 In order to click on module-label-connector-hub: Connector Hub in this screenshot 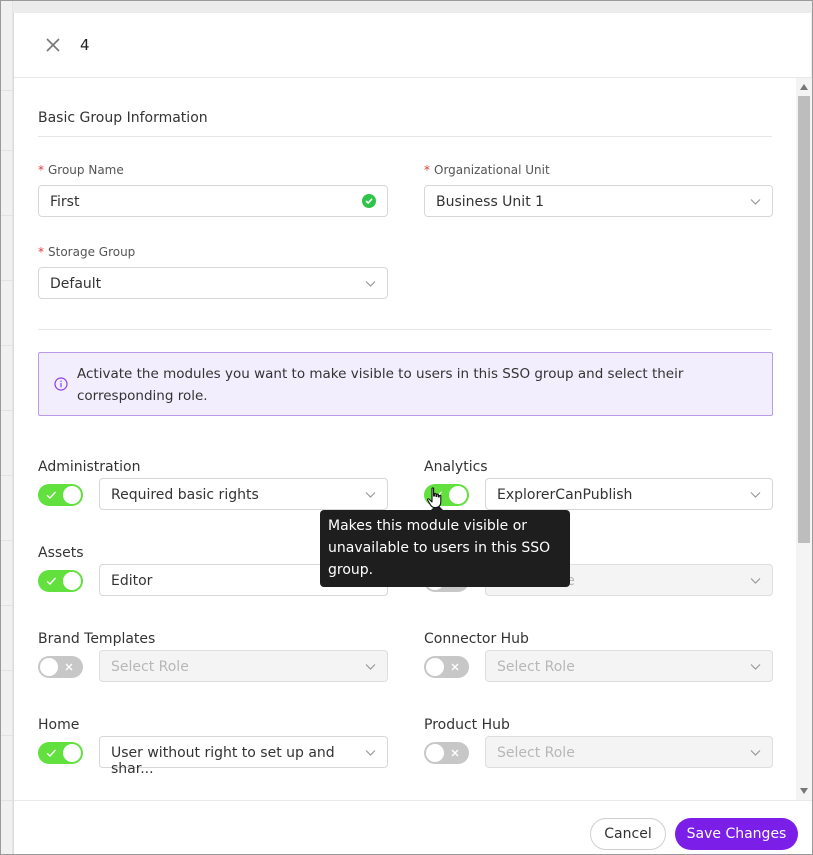, I will do `click(476, 639)`.